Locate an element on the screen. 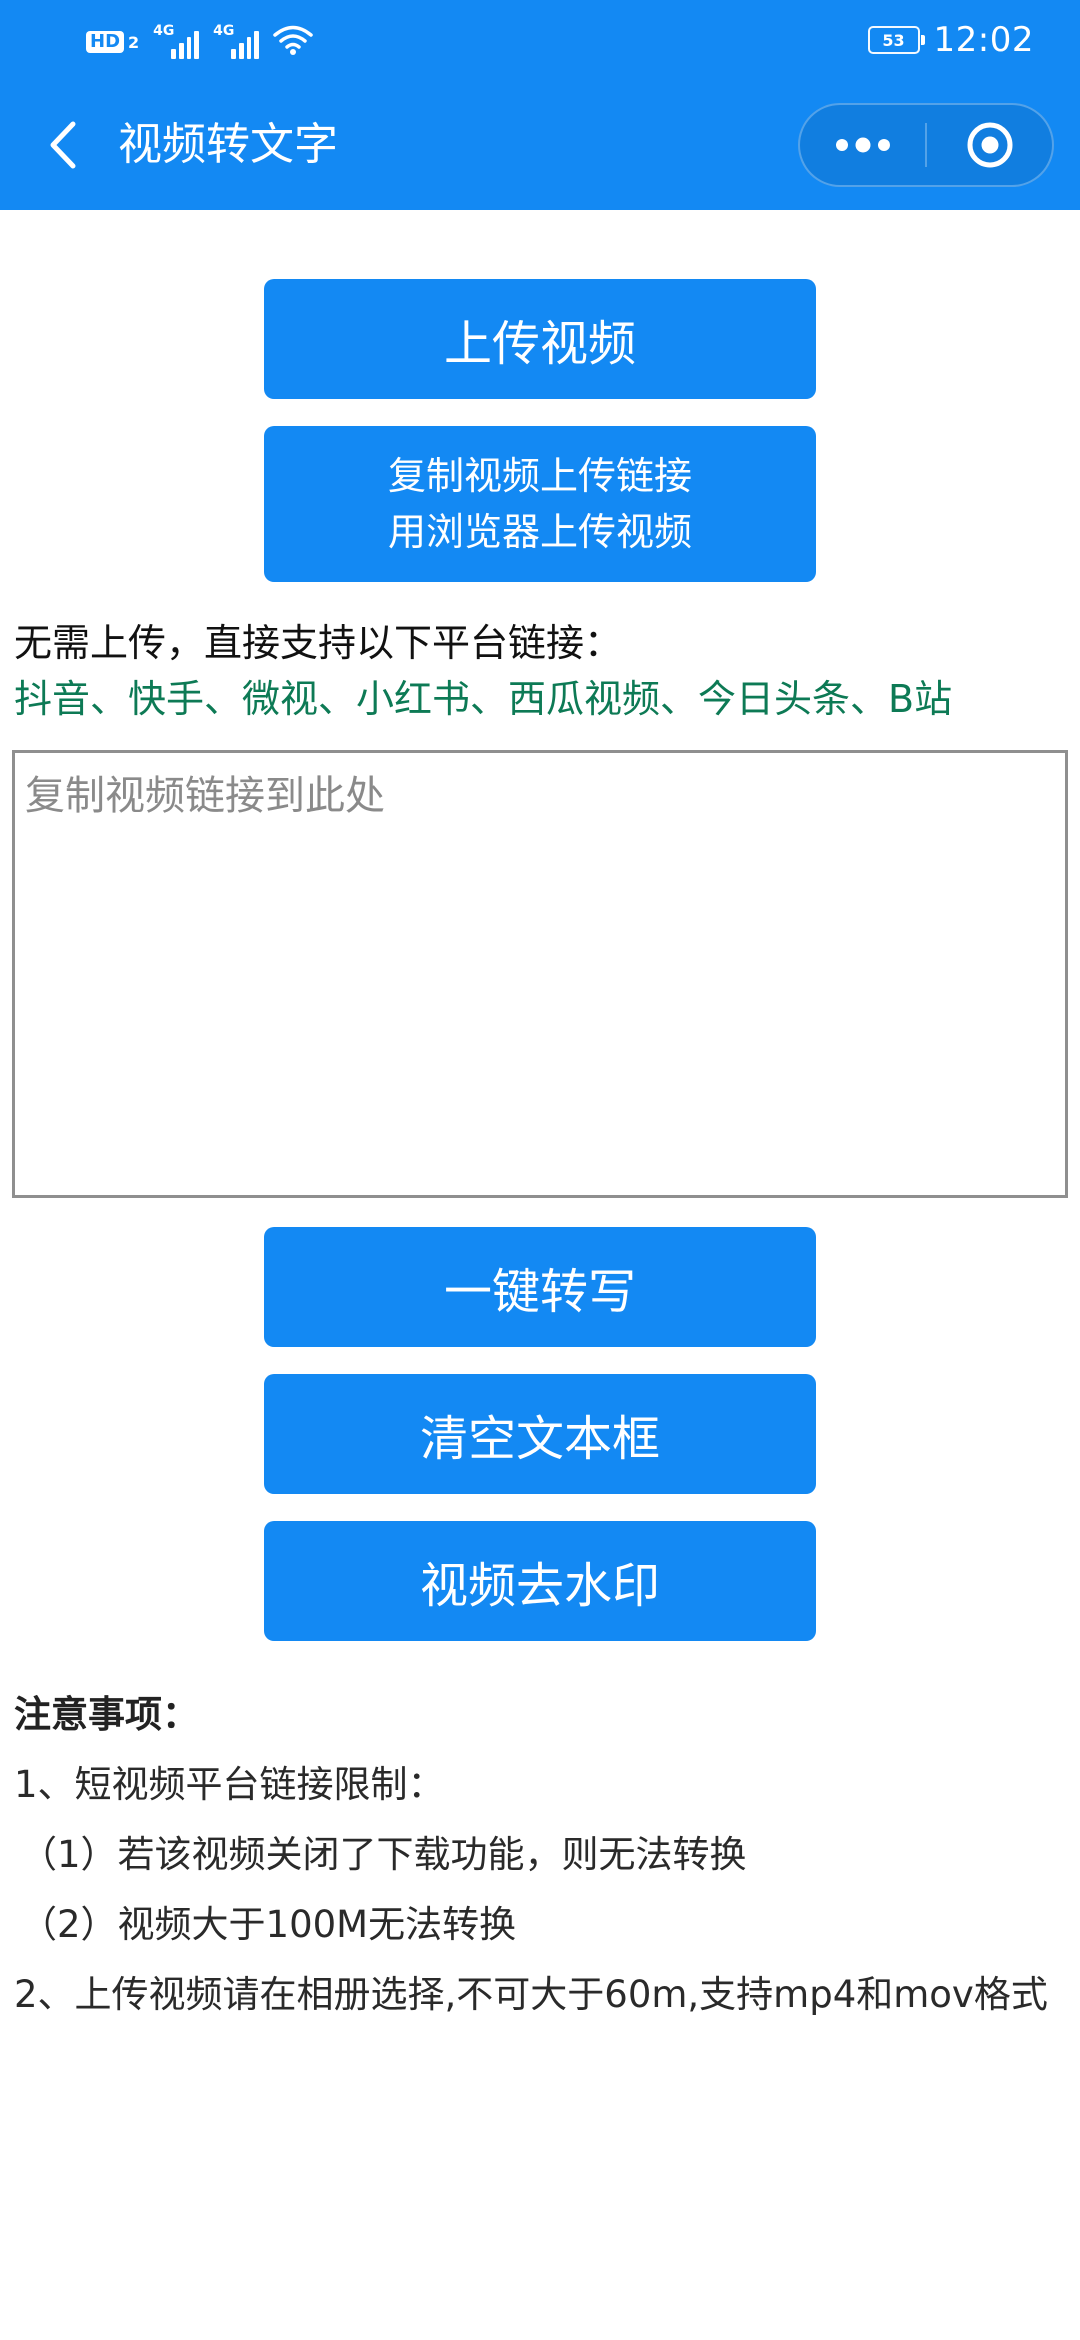  notes-title: 注意事项： is located at coordinates (106, 1714).